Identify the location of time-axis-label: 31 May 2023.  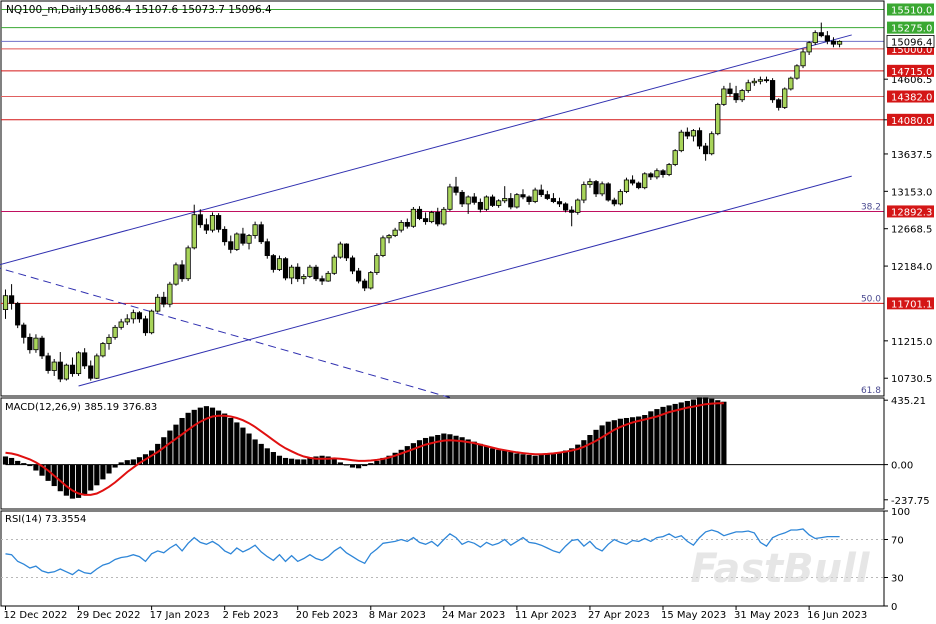
(766, 615).